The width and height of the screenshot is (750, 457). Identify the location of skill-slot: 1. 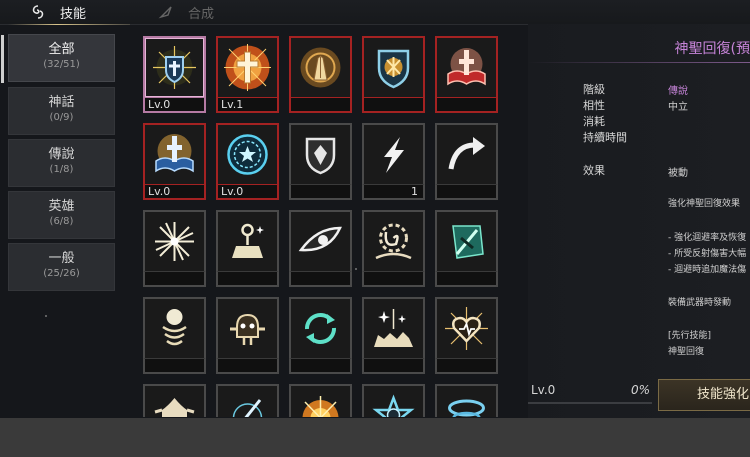
(393, 163).